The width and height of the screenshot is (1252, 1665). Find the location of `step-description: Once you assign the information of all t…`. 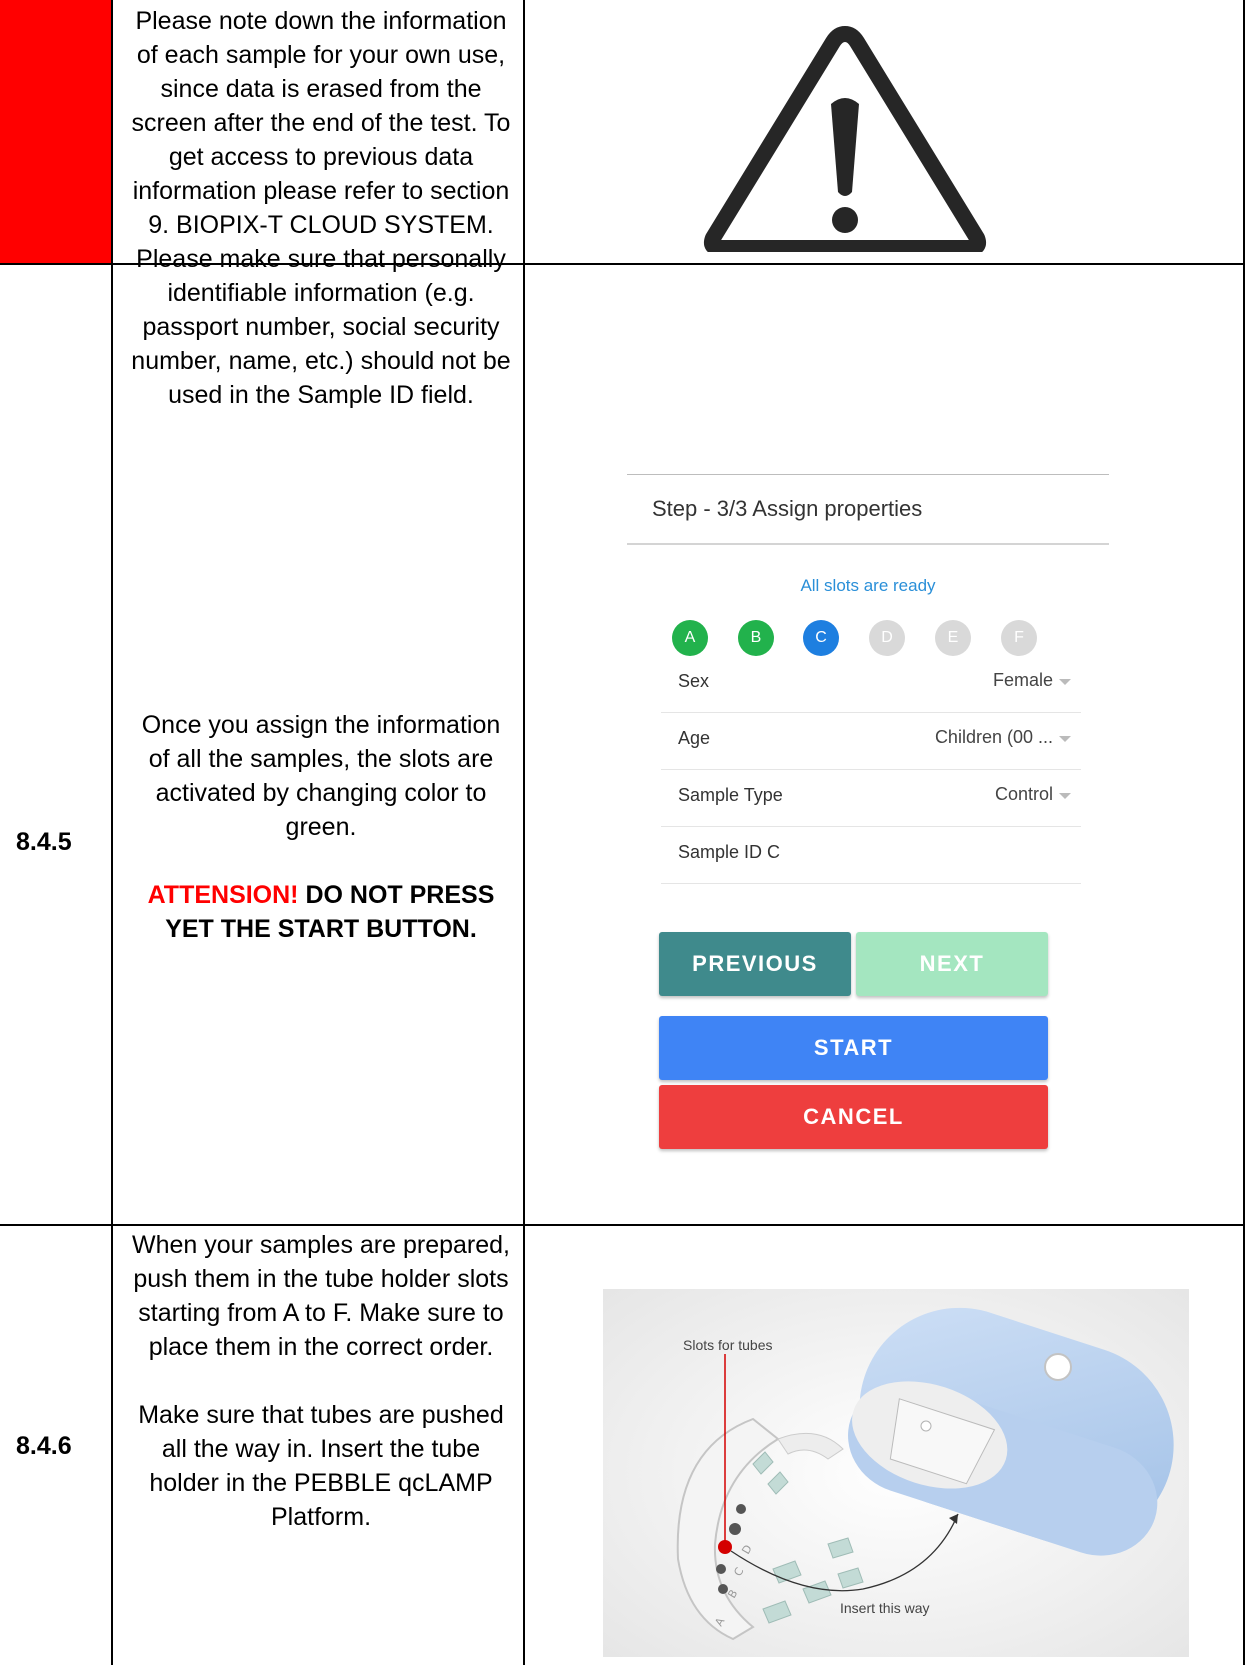

step-description: Once you assign the information of all t… is located at coordinates (321, 827).